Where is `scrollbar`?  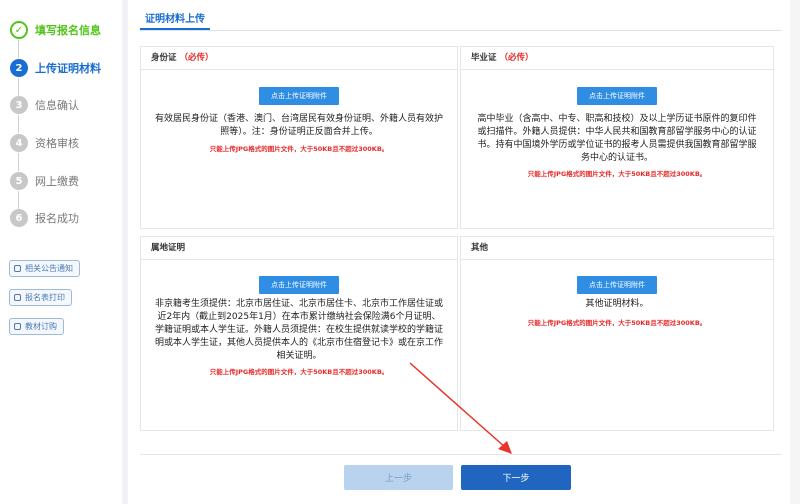 scrollbar is located at coordinates (795, 252).